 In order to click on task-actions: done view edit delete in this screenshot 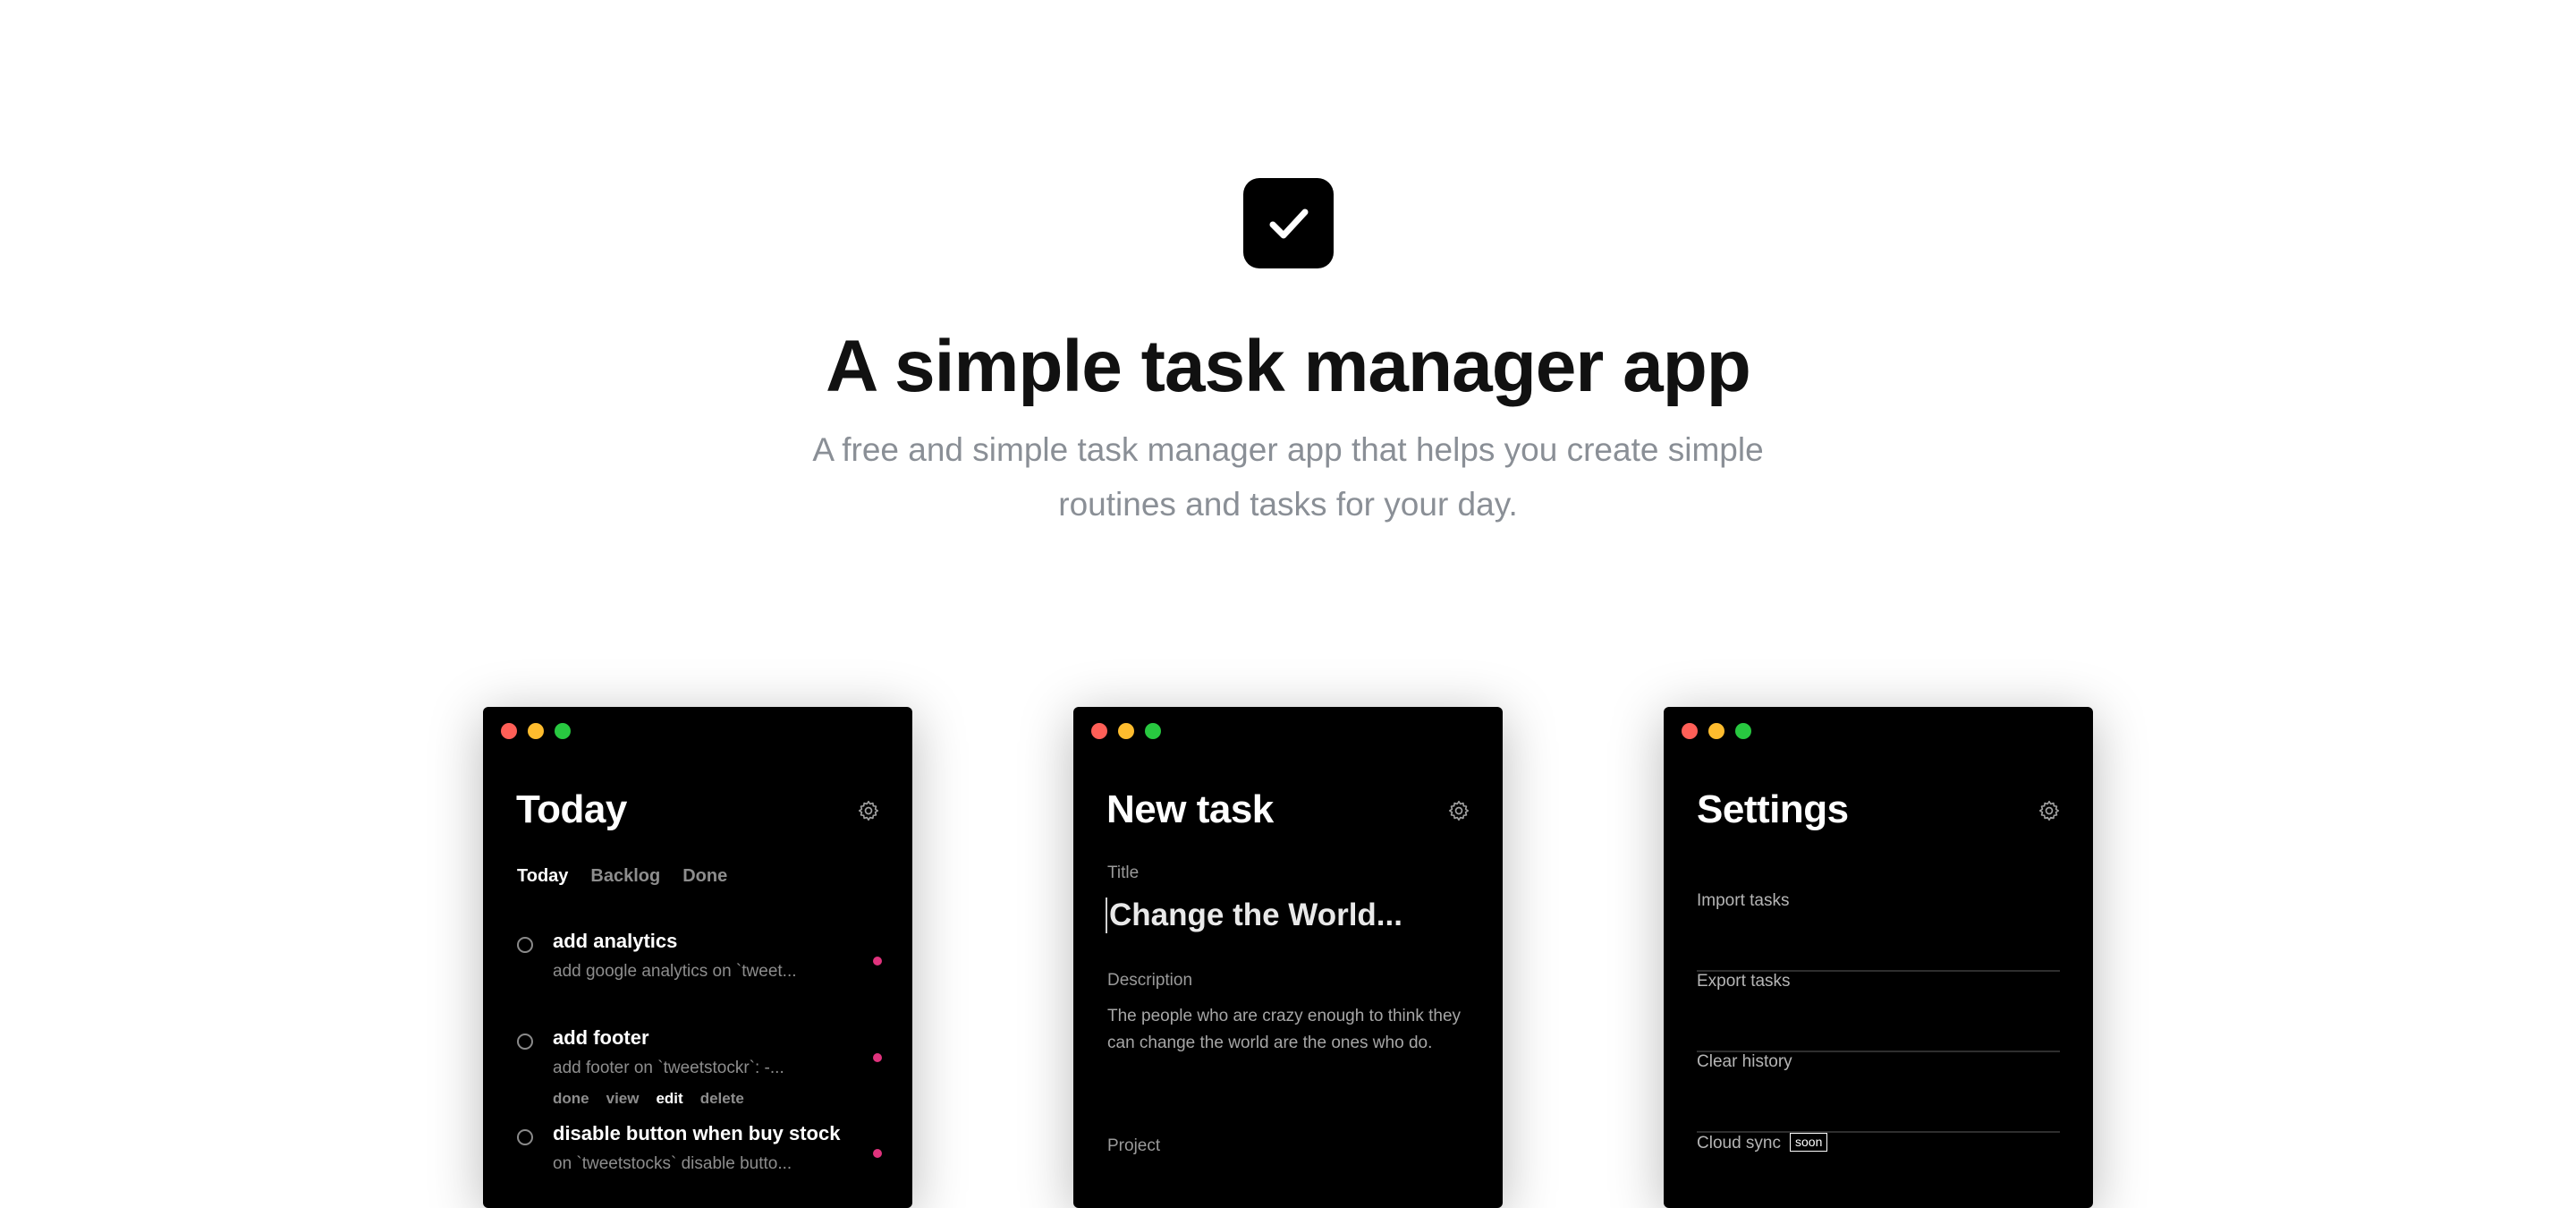, I will do `click(648, 1099)`.